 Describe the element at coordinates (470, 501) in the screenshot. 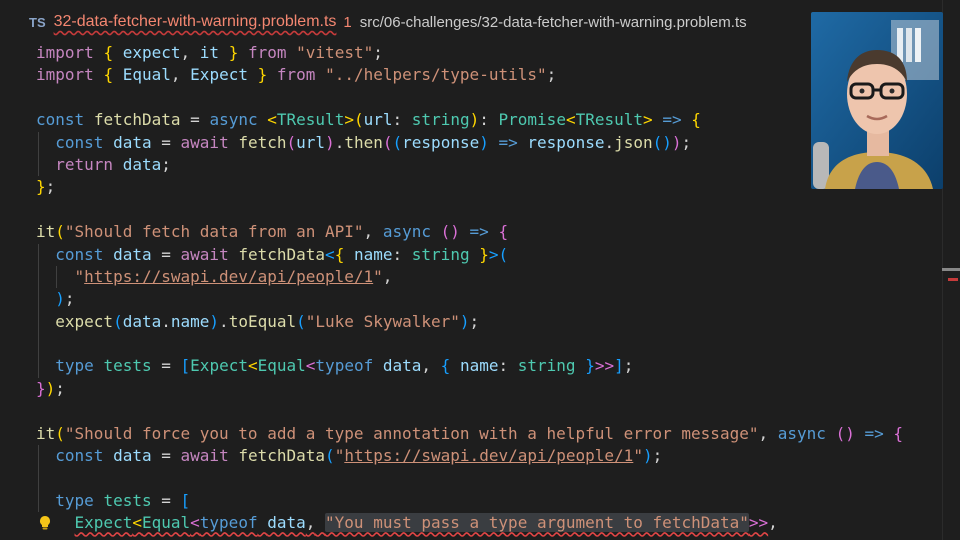

I see `code-line-21: type tests = [` at that location.